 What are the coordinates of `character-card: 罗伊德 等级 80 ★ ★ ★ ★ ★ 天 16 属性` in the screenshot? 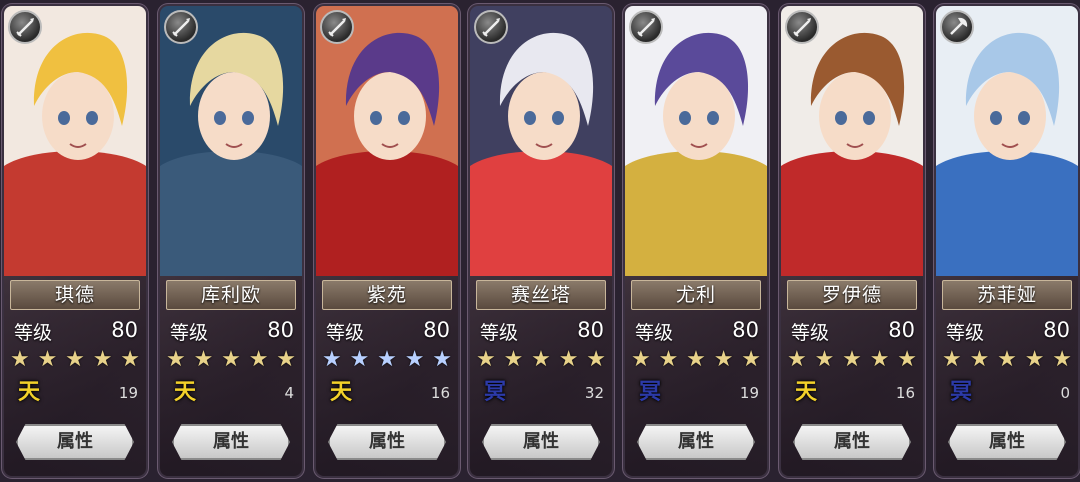 It's located at (852, 241).